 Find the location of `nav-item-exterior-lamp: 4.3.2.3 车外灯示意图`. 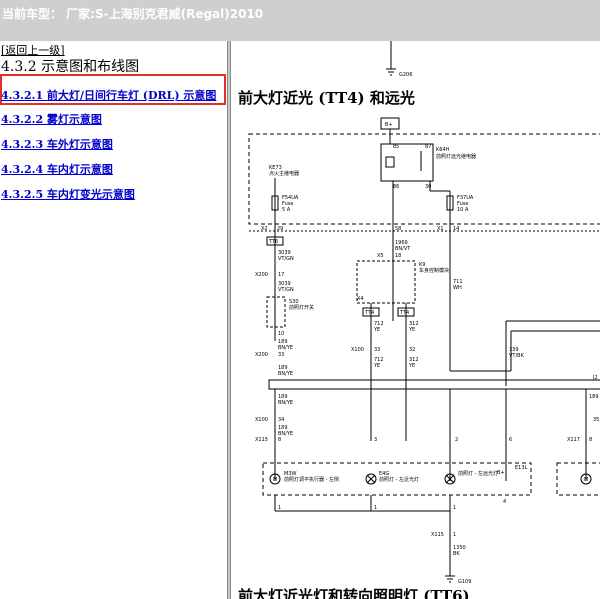

nav-item-exterior-lamp: 4.3.2.3 车外灯示意图 is located at coordinates (57, 144).